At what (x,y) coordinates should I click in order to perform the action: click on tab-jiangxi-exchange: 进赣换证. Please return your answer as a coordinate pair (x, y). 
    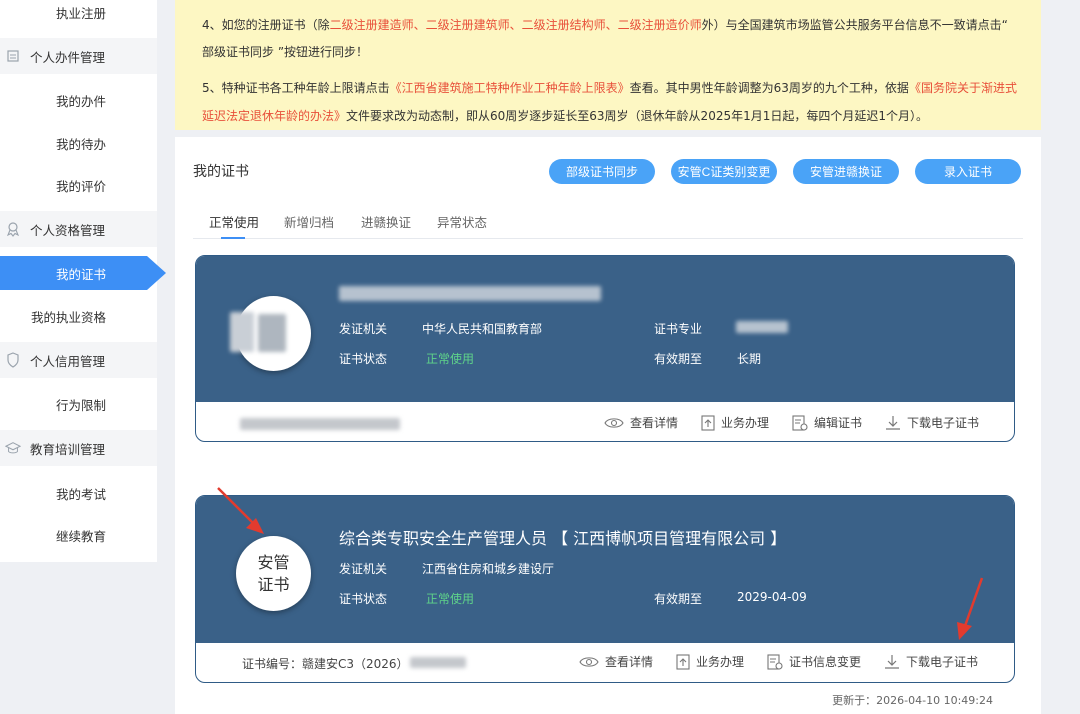
    Looking at the image, I should click on (386, 221).